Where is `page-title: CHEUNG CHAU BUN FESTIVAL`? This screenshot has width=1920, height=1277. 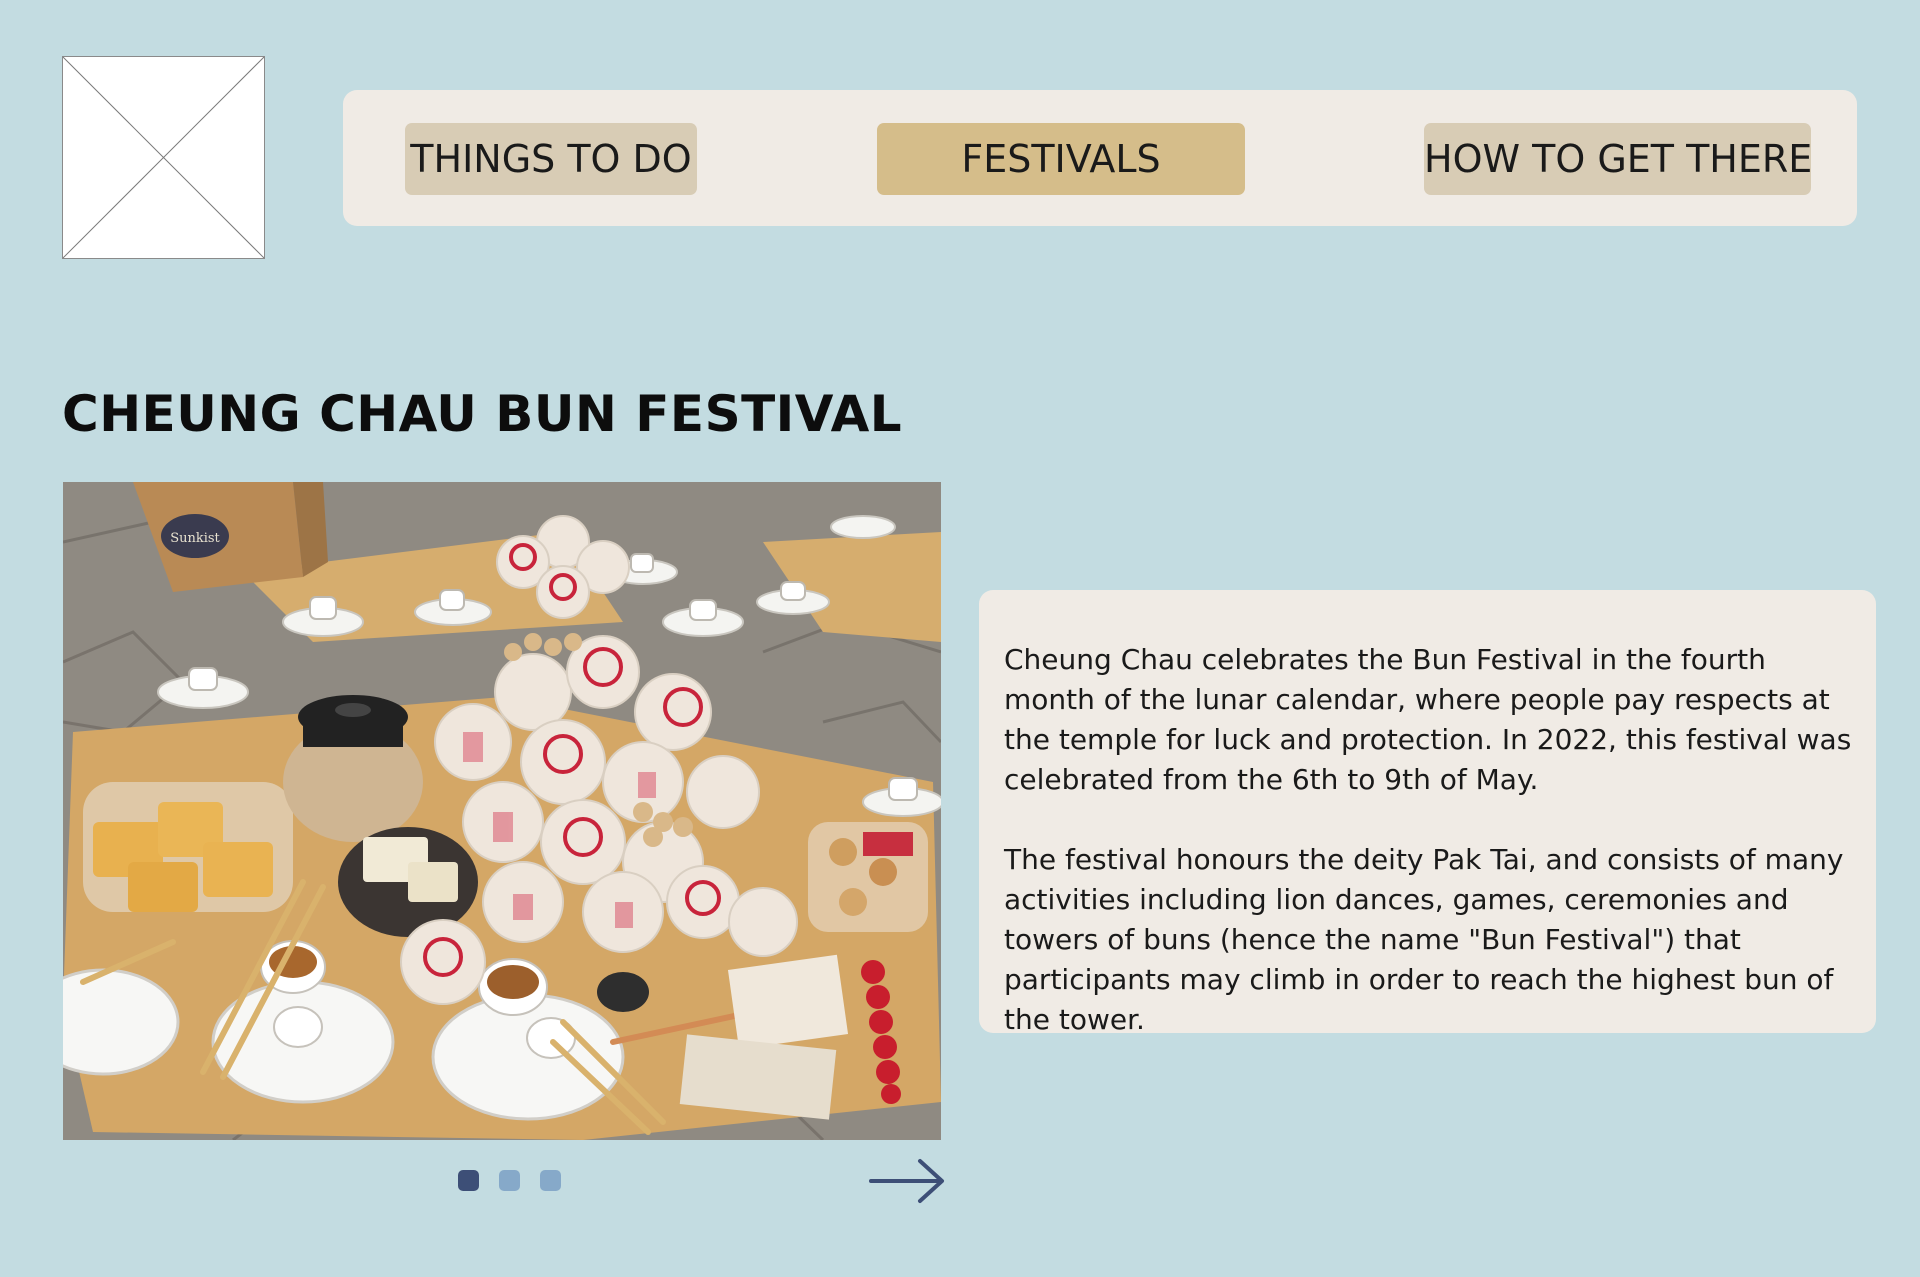 page-title: CHEUNG CHAU BUN FESTIVAL is located at coordinates (482, 414).